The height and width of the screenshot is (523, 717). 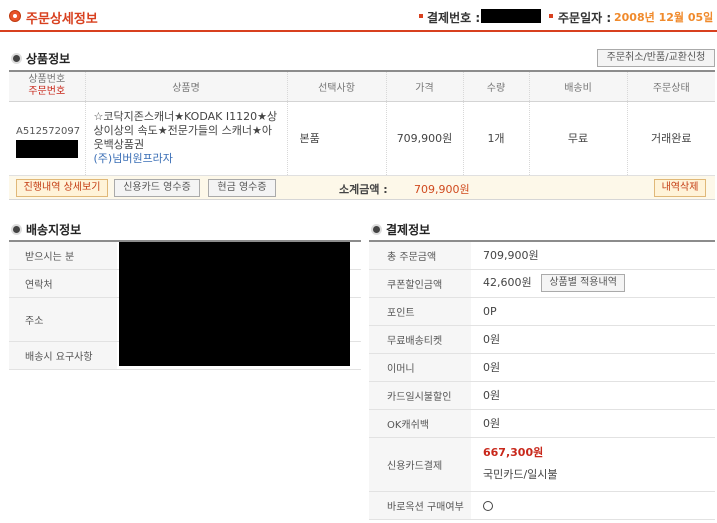 I want to click on delivery-request-label: 배송시 요구사항, so click(x=63, y=355).